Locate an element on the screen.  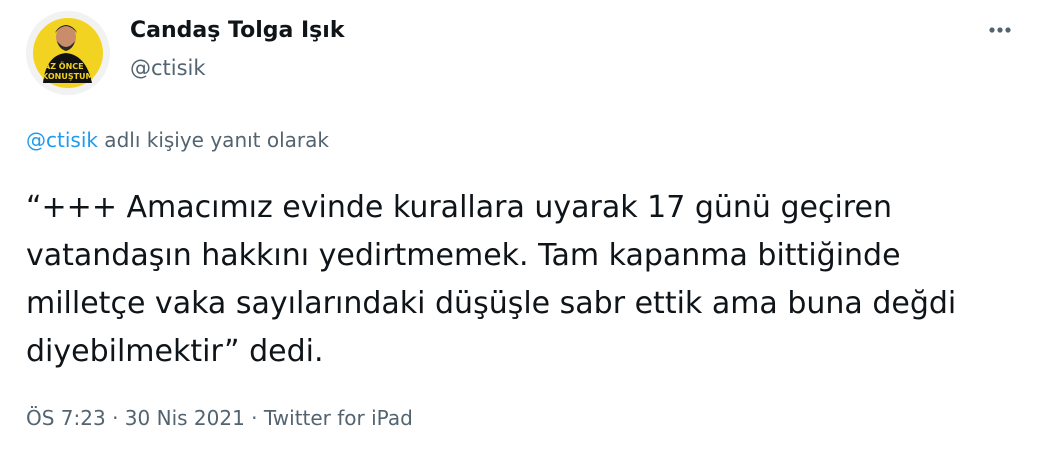
reply-mention-link: @ctisik is located at coordinates (62, 140).